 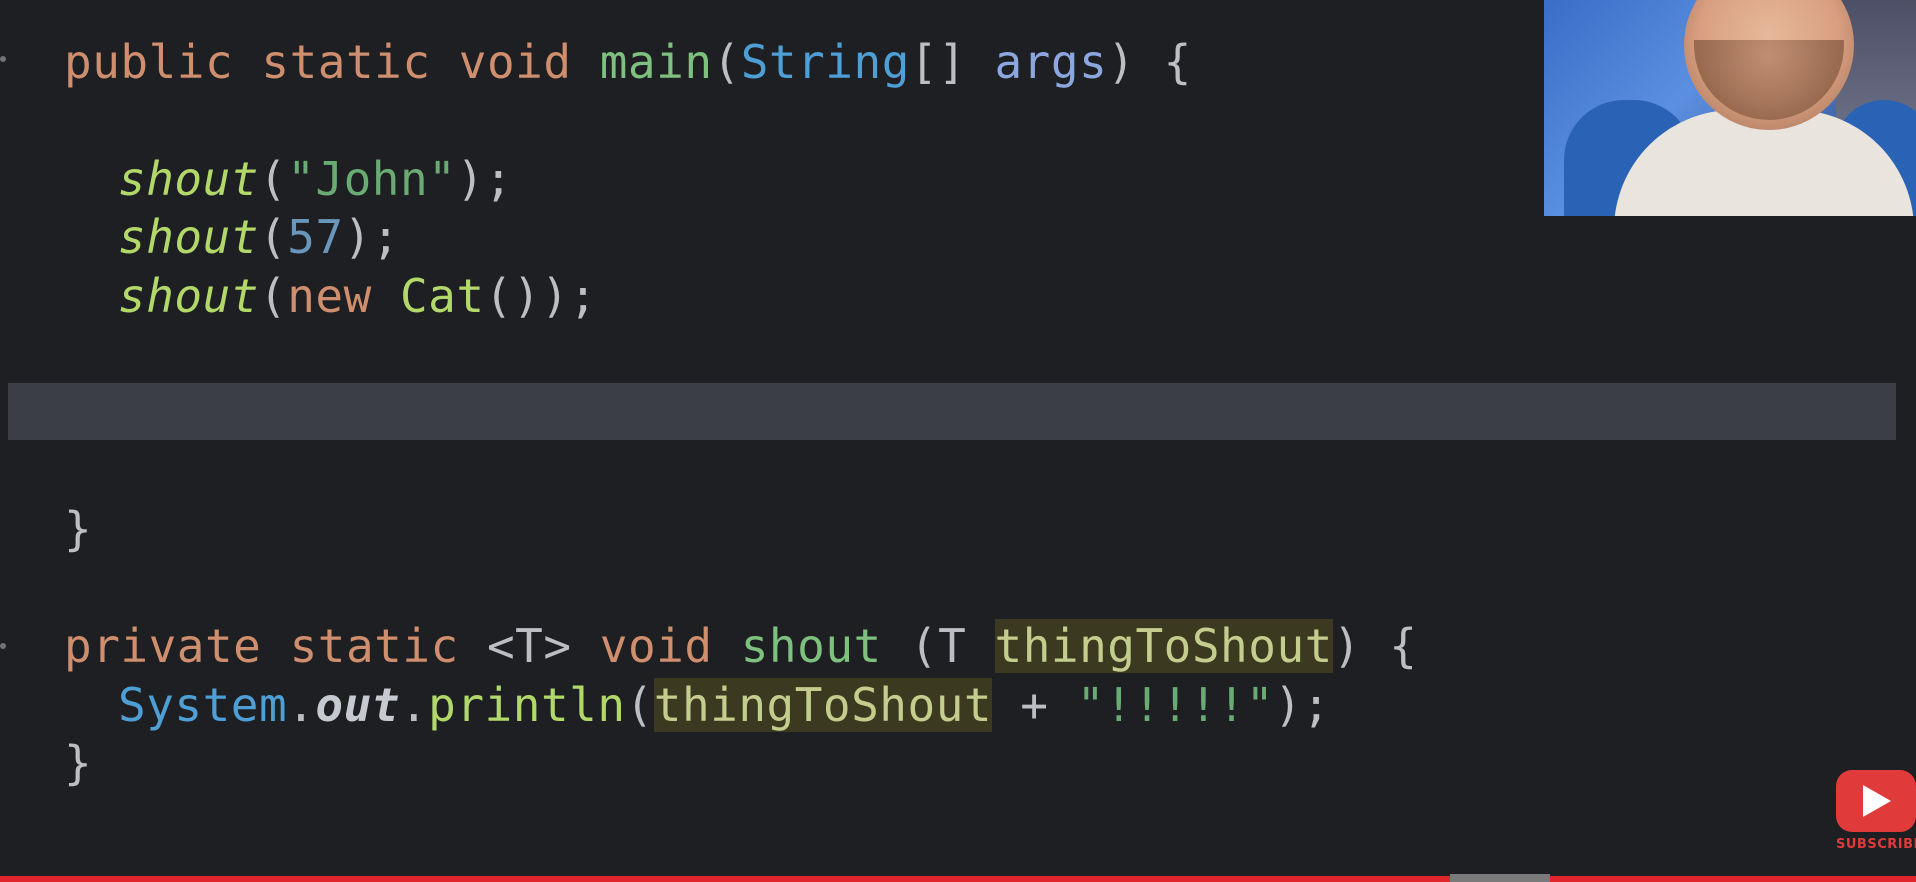 I want to click on code-line-shout-john: shout("John");, so click(x=315, y=179).